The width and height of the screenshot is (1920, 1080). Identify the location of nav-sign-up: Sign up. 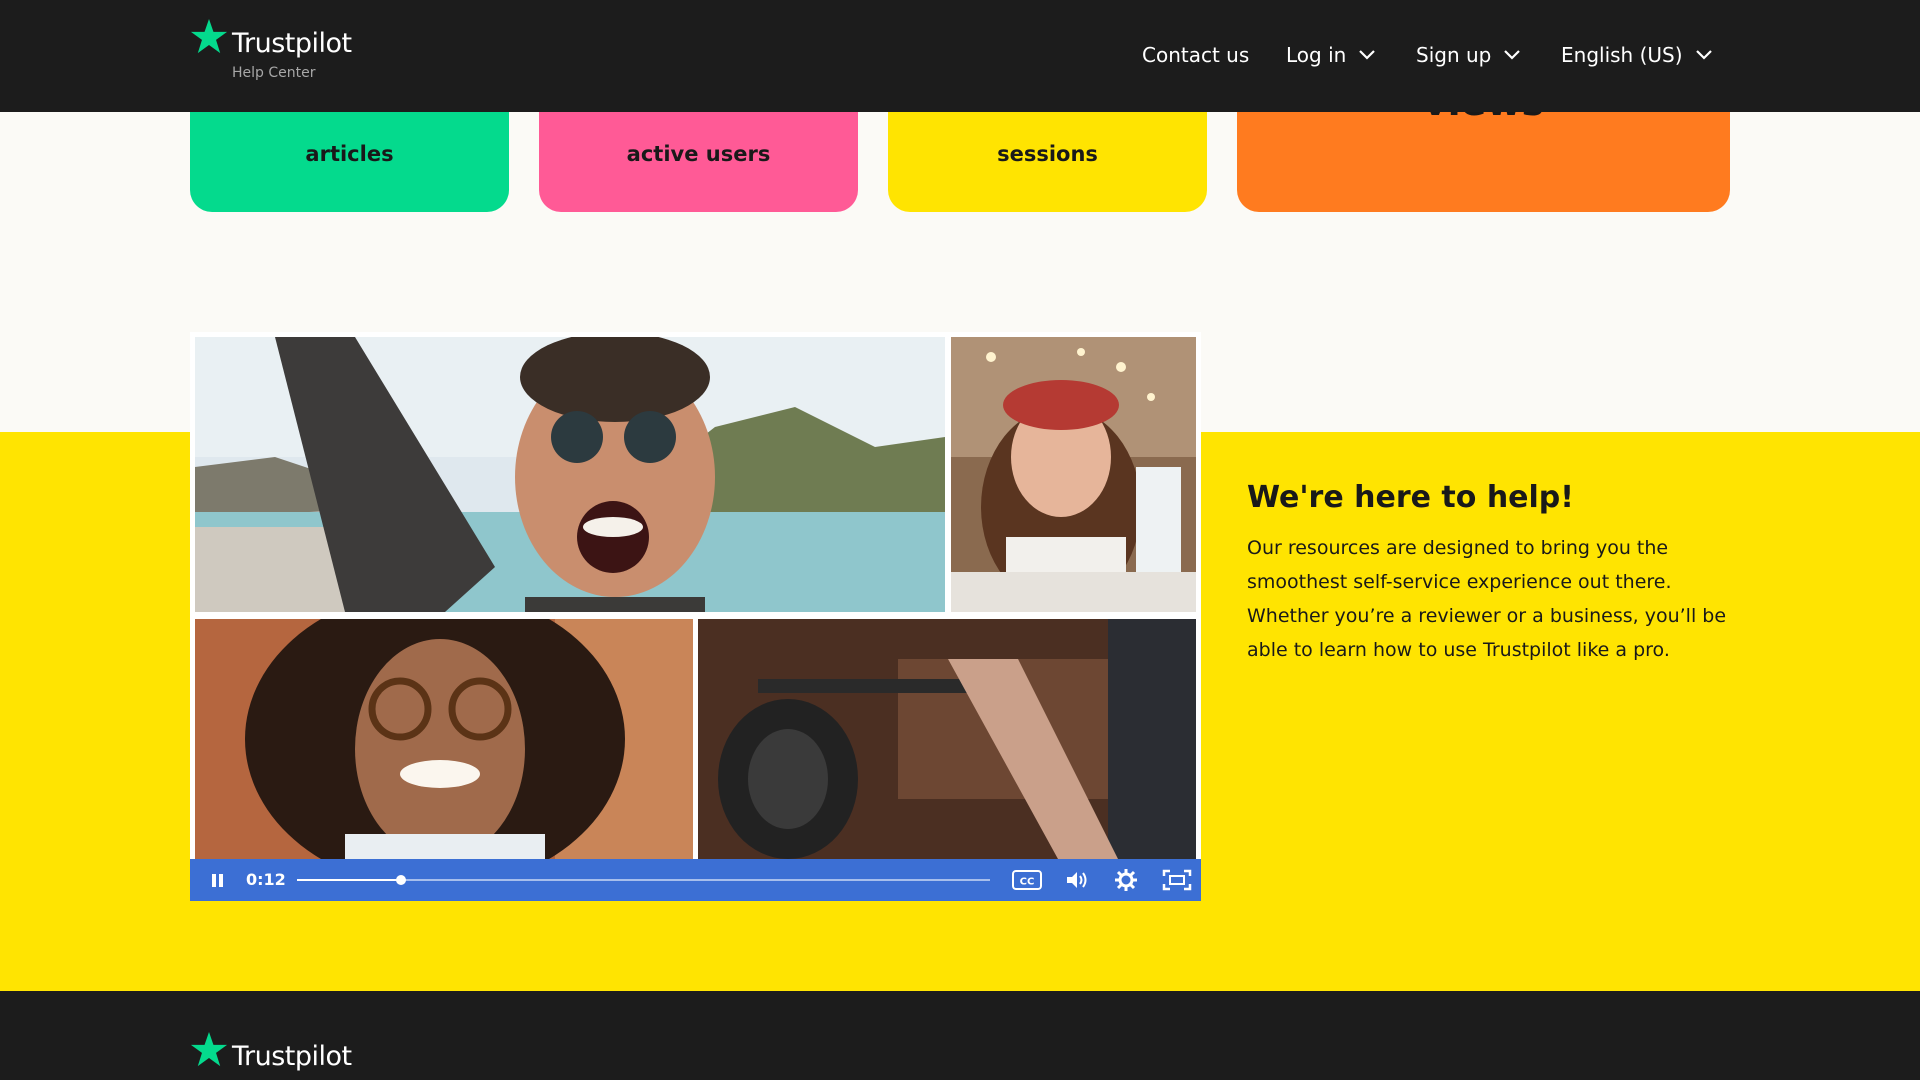
(1468, 55).